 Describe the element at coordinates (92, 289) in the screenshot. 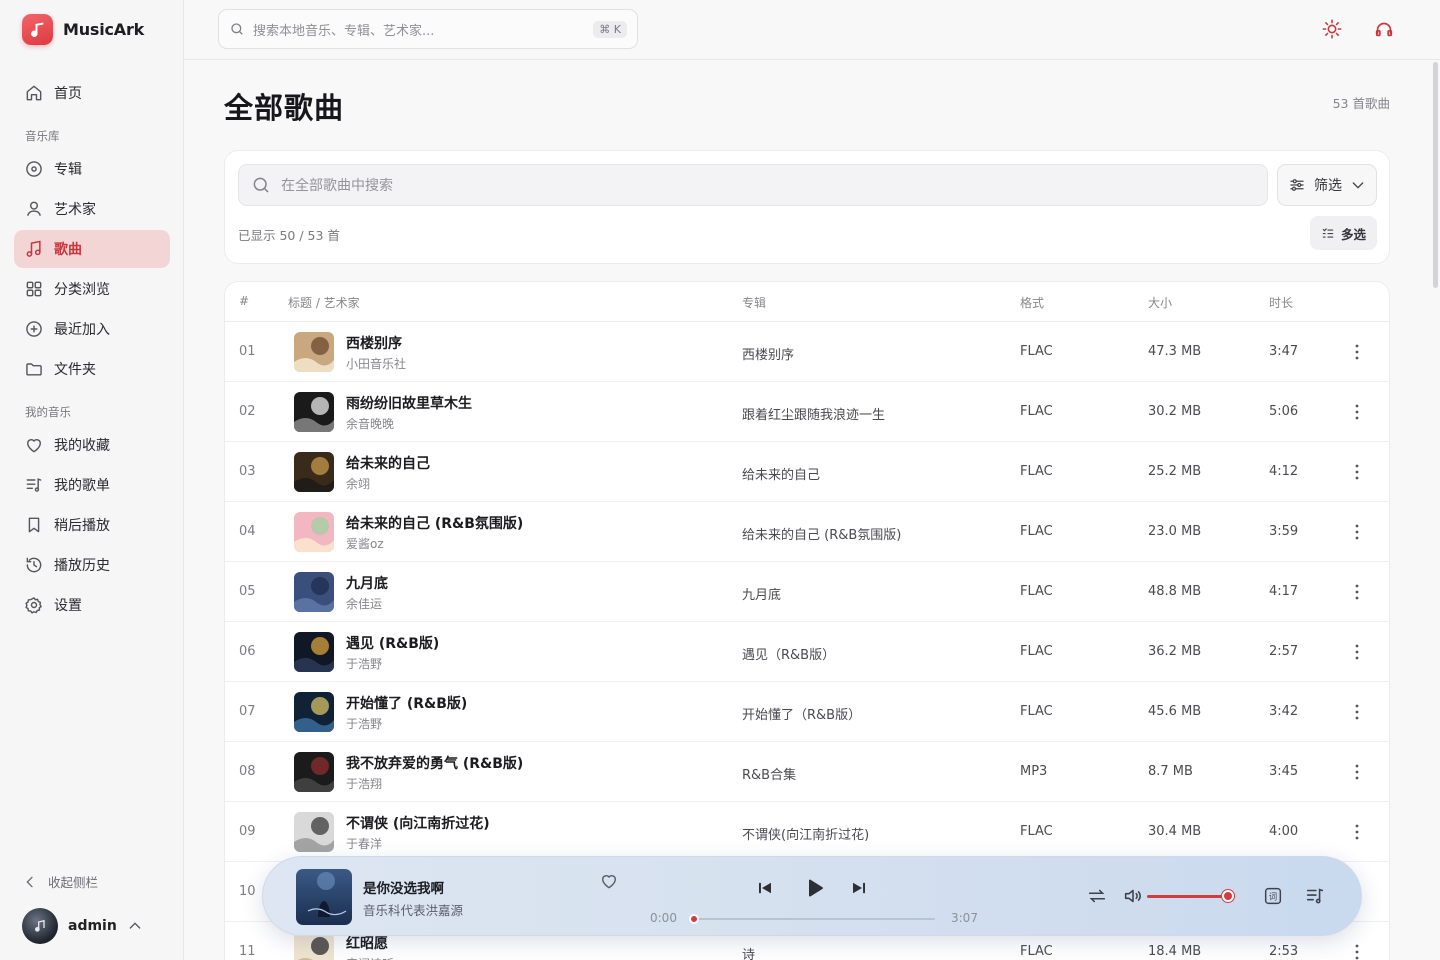

I see `sidebar-item-browse: 分类浏览` at that location.